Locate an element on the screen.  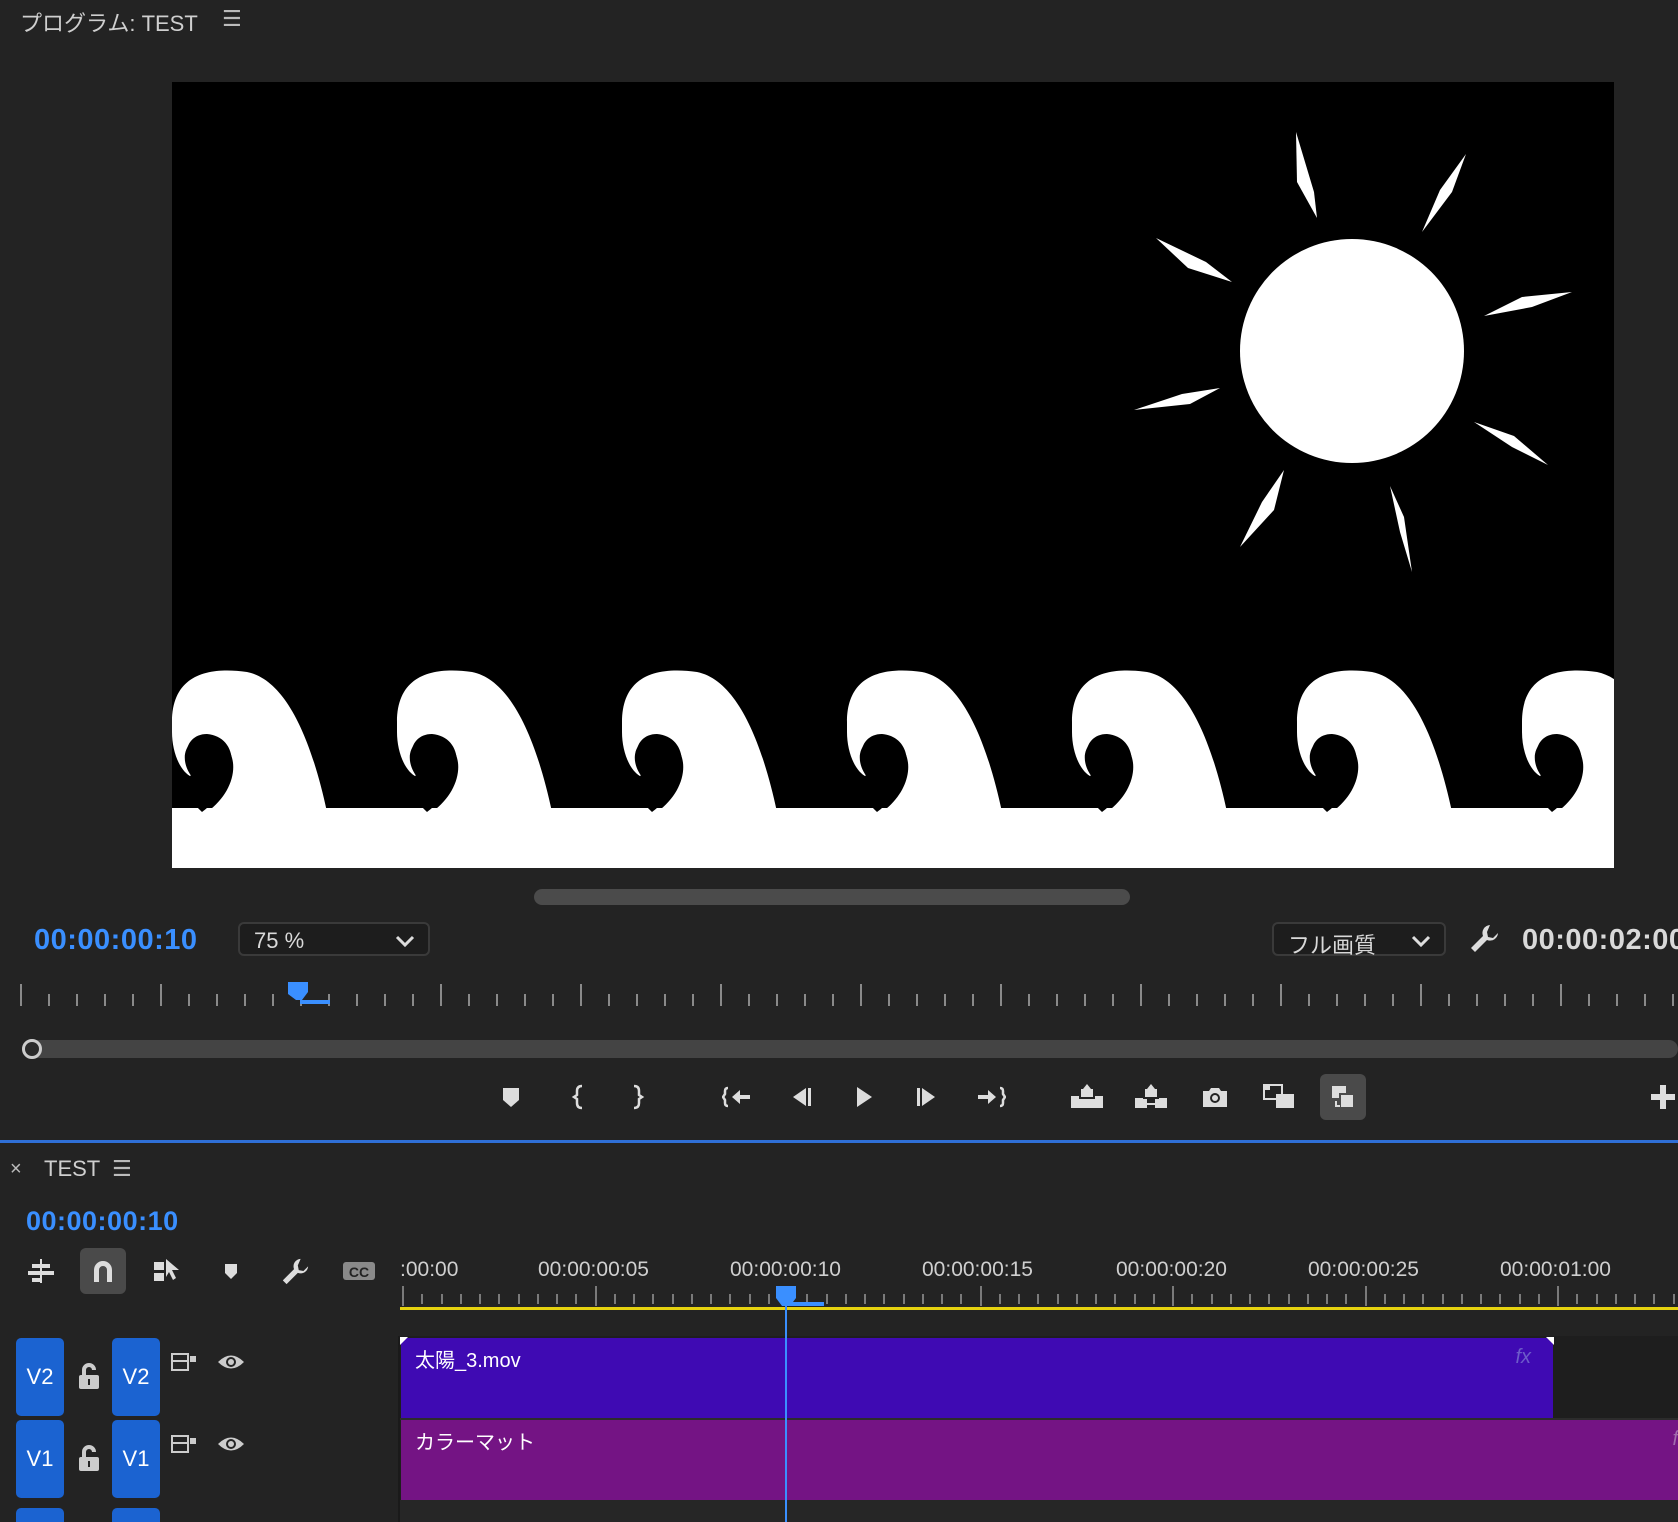
export-frame-button is located at coordinates (1215, 1097).